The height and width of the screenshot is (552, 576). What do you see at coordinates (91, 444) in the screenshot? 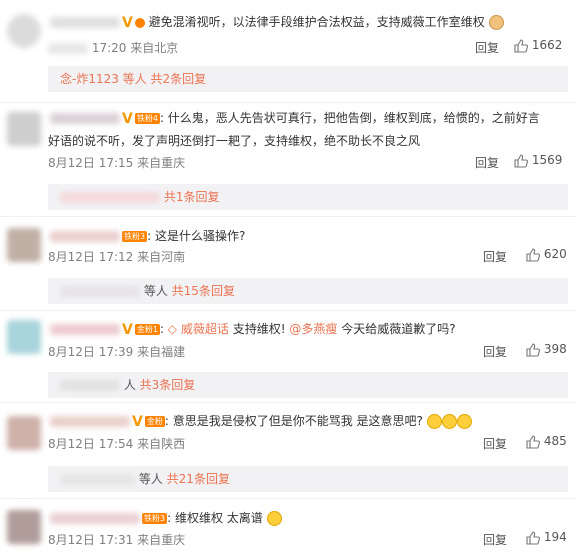
I see `comment-time: 8月12日 17:54` at bounding box center [91, 444].